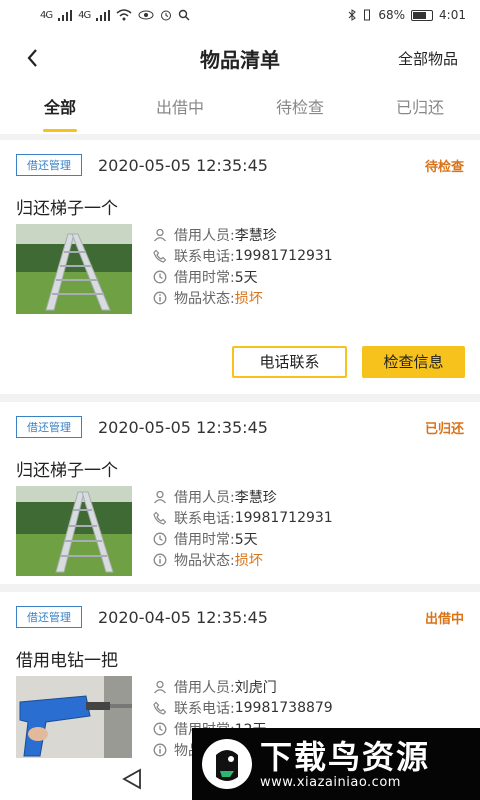 Image resolution: width=480 pixels, height=800 pixels. What do you see at coordinates (67, 661) in the screenshot?
I see `item-title: 借用电钻一把` at bounding box center [67, 661].